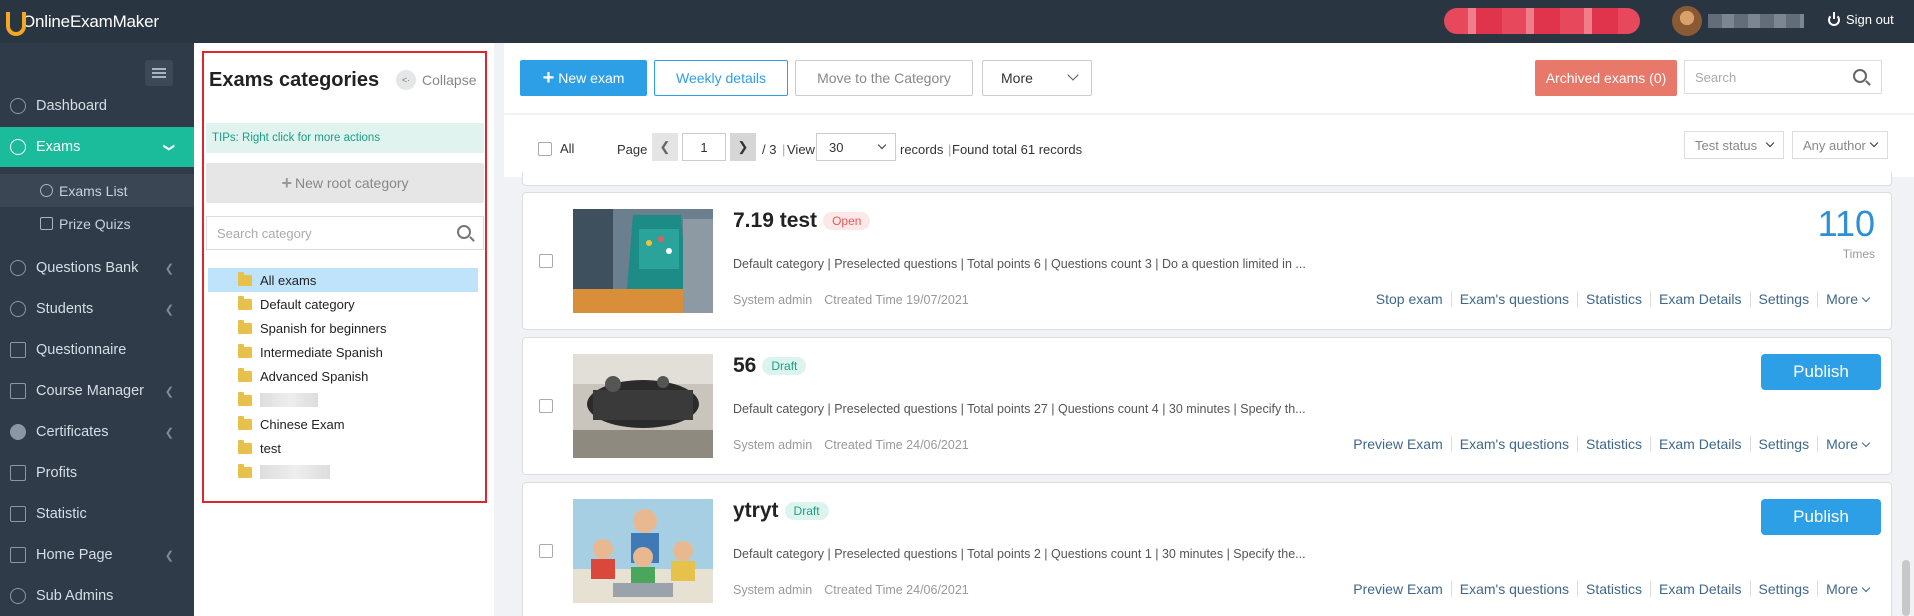 The image size is (1914, 616). I want to click on tree-item-chinese-exam: Chinese Exam, so click(343, 424).